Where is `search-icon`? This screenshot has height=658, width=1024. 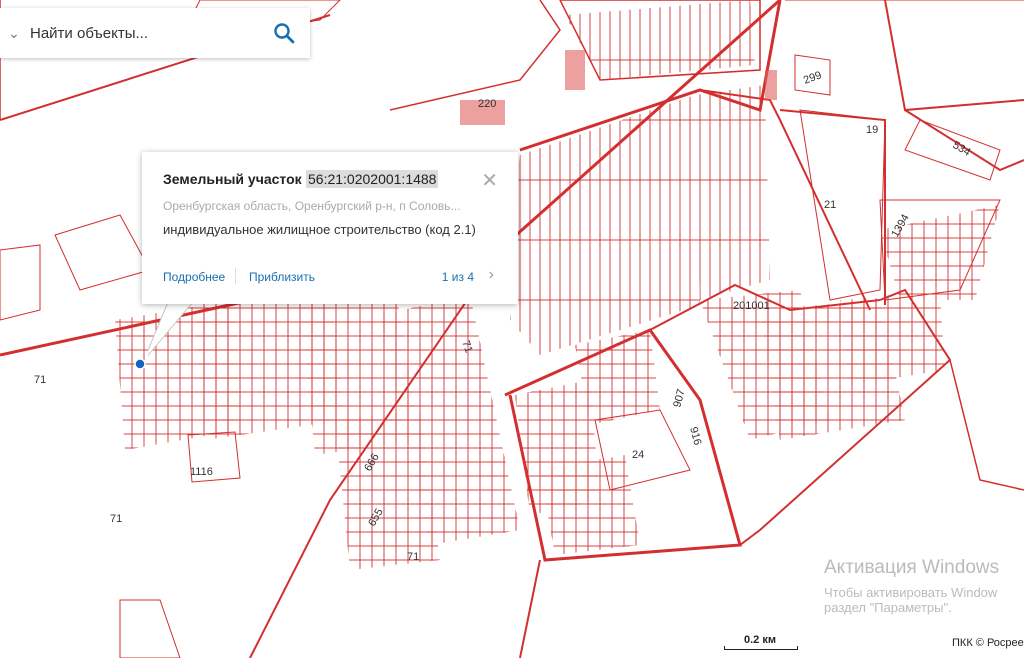 search-icon is located at coordinates (284, 33).